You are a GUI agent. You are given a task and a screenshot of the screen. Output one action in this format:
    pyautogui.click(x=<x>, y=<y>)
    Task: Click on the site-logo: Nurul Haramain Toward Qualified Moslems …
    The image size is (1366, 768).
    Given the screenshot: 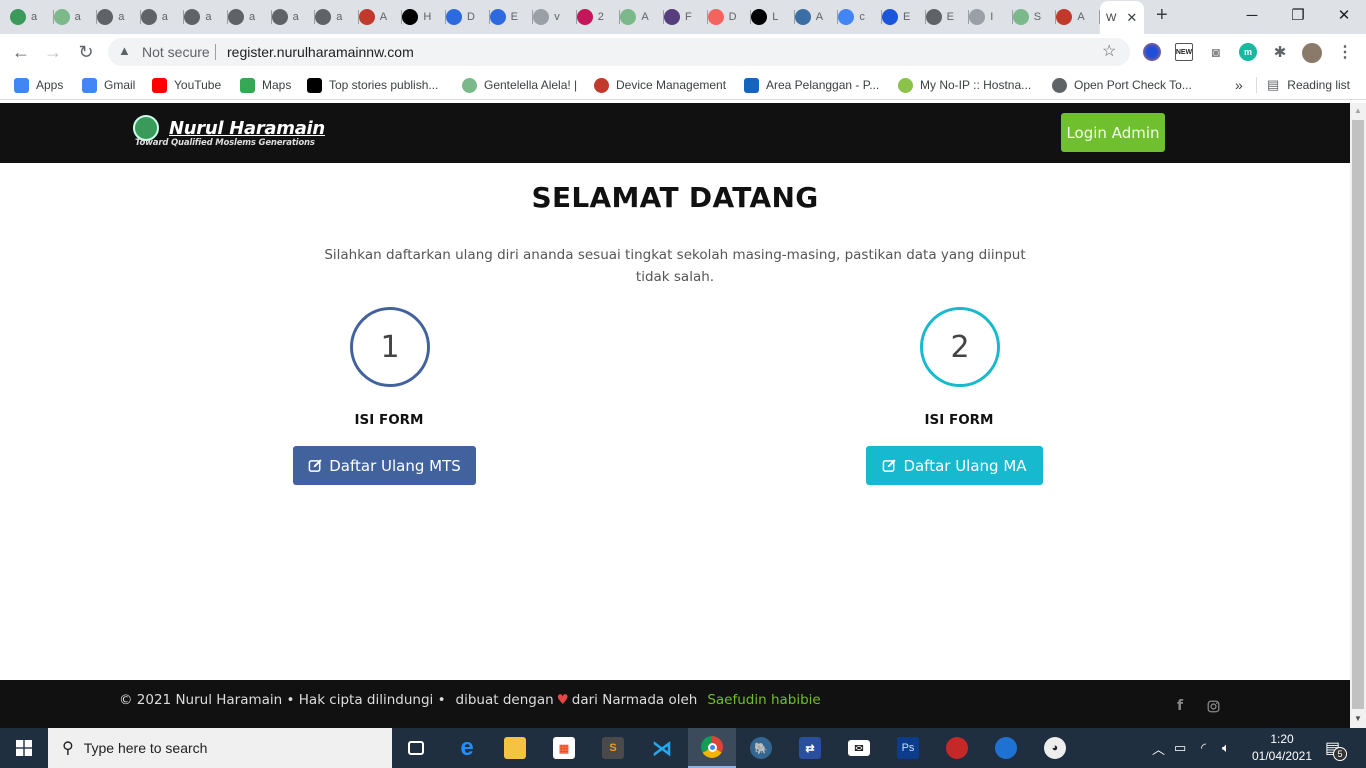 What is the action you would take?
    pyautogui.click(x=229, y=131)
    